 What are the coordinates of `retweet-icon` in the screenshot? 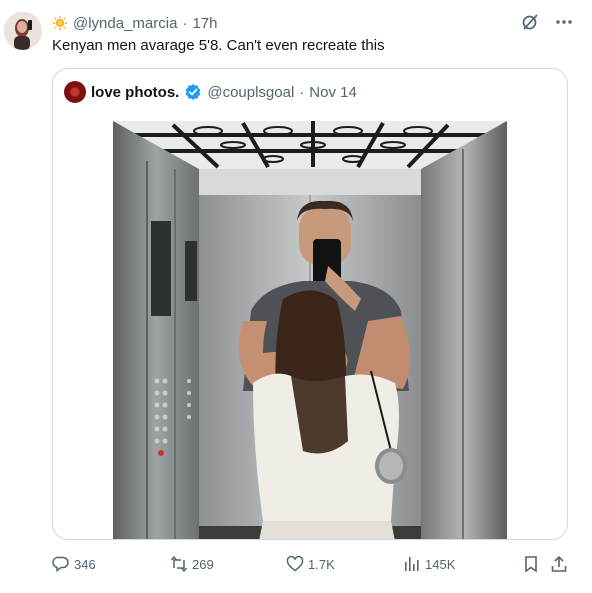 It's located at (179, 564).